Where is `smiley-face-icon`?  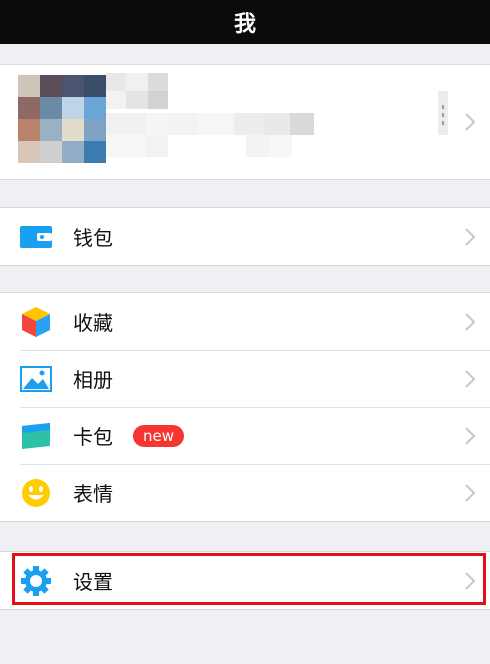 smiley-face-icon is located at coordinates (36, 493).